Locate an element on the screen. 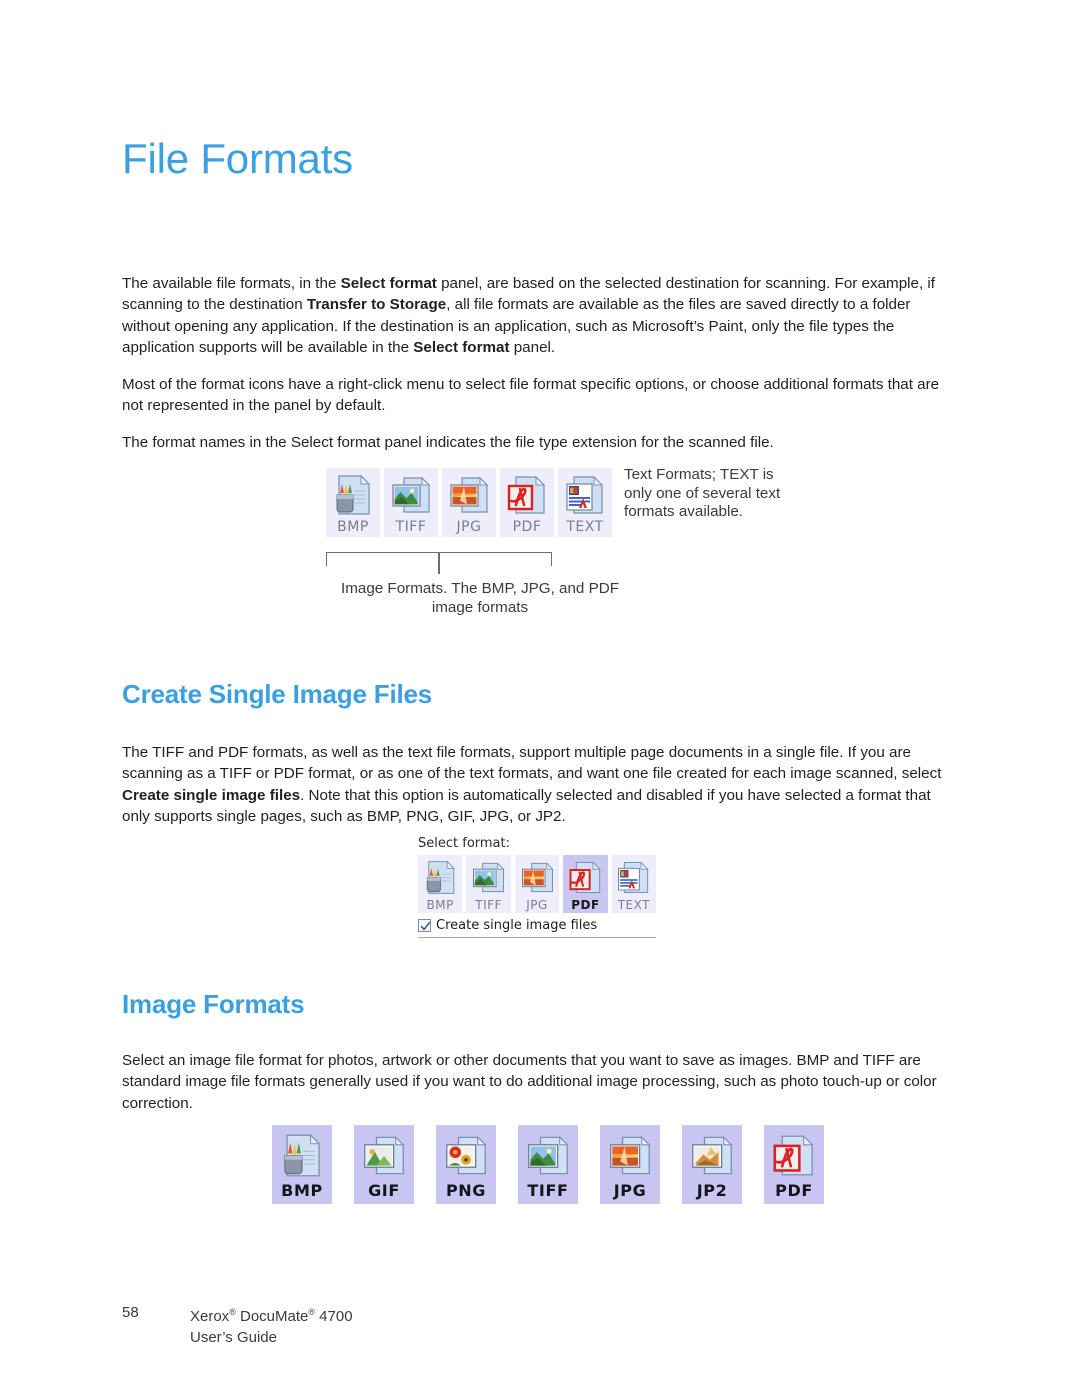 Image resolution: width=1080 pixels, height=1397 pixels. p1-bold-select-format-1: Select format is located at coordinates (388, 284).